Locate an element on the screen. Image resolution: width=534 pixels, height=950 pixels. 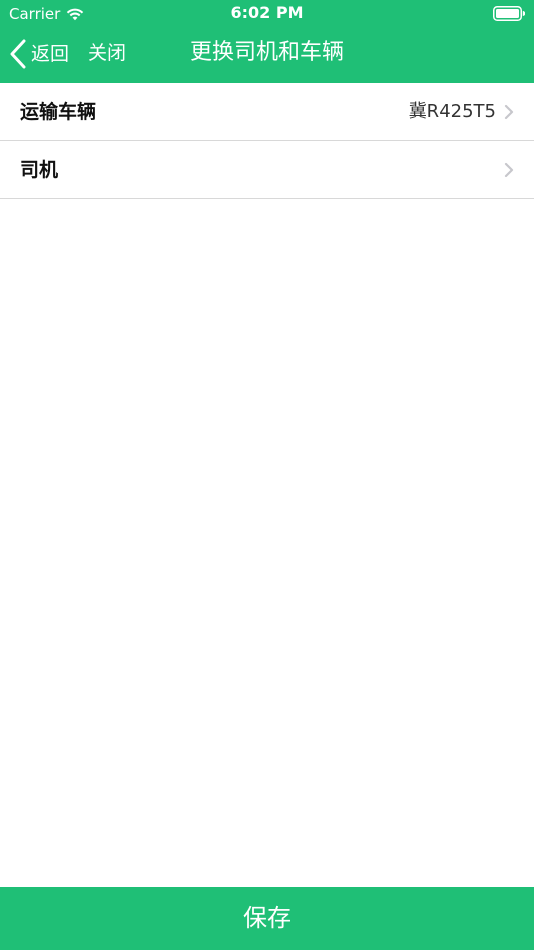
row-vehicle: 运输车辆 冀R425T5 is located at coordinates (267, 112).